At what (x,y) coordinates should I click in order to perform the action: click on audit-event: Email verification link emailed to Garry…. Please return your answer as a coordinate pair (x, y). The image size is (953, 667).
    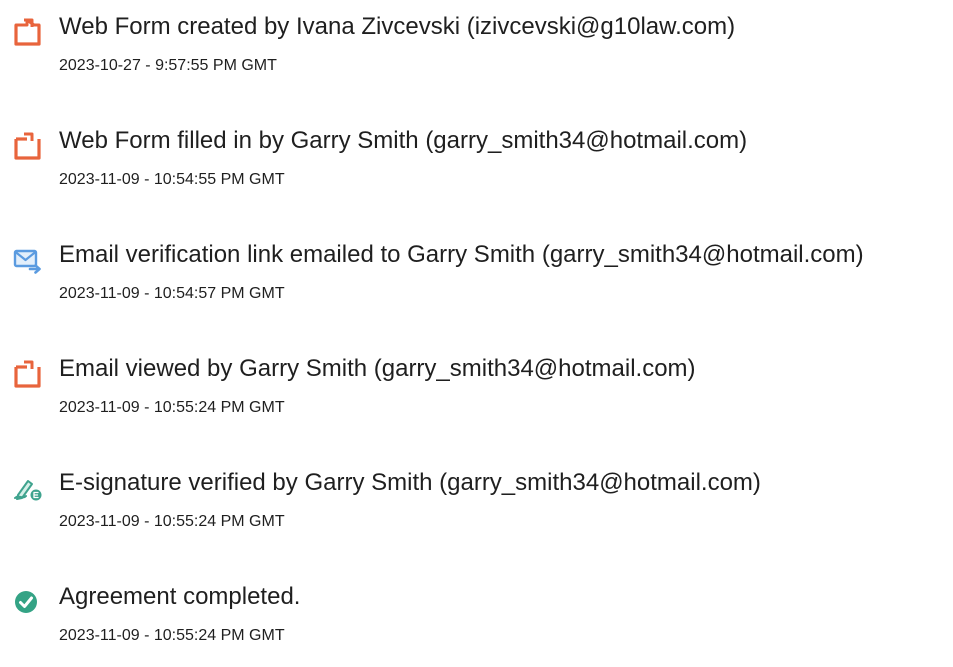
    Looking at the image, I should click on (476, 280).